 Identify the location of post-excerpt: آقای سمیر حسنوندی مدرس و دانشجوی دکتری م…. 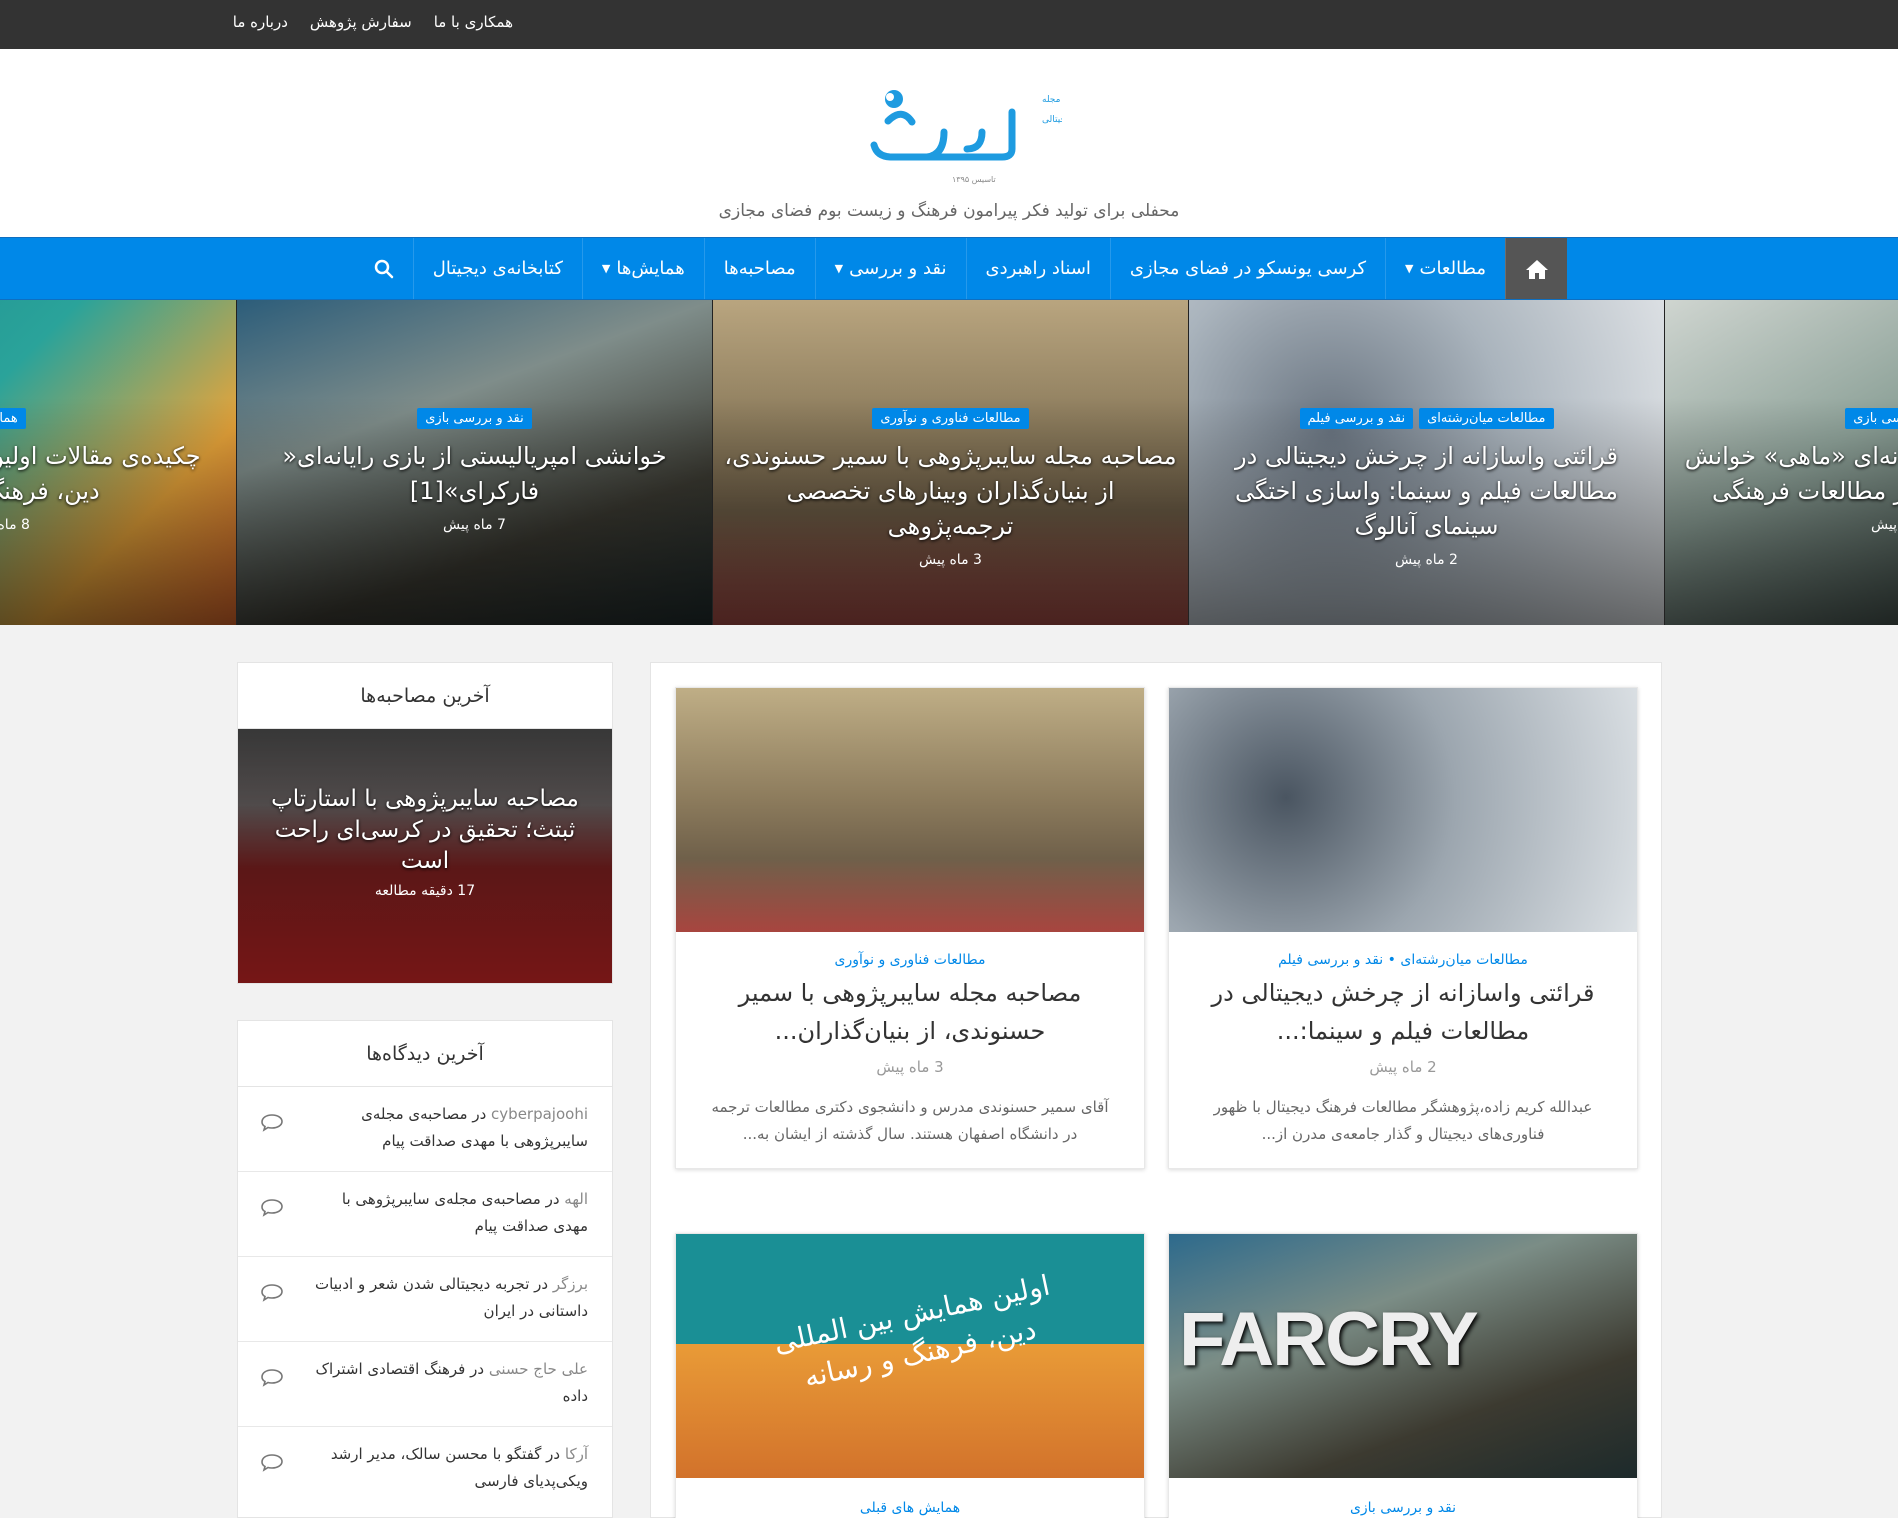
(910, 1120).